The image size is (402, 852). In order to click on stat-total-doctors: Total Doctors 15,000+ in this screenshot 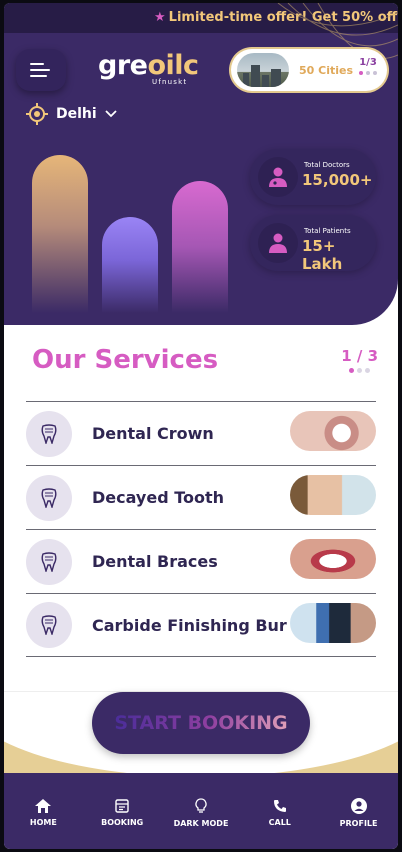, I will do `click(313, 177)`.